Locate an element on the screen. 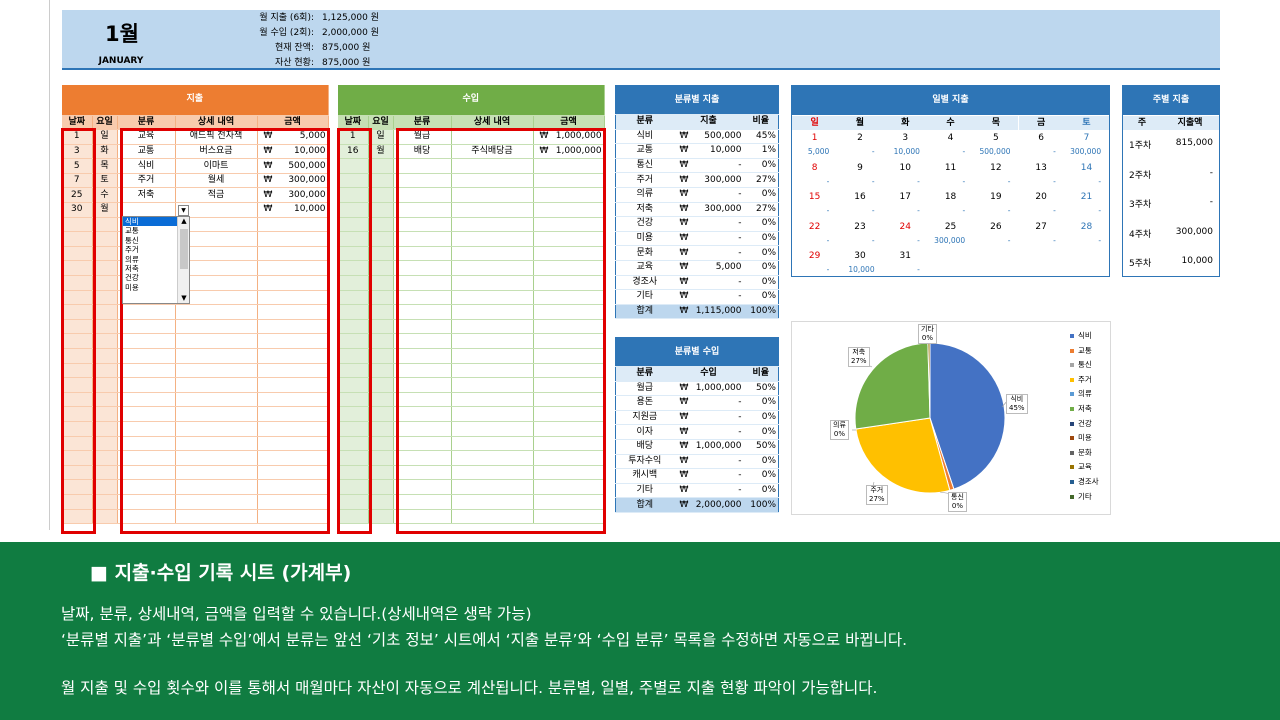 Image resolution: width=1280 pixels, height=720 pixels. calendar-day: 6 is located at coordinates (1041, 138).